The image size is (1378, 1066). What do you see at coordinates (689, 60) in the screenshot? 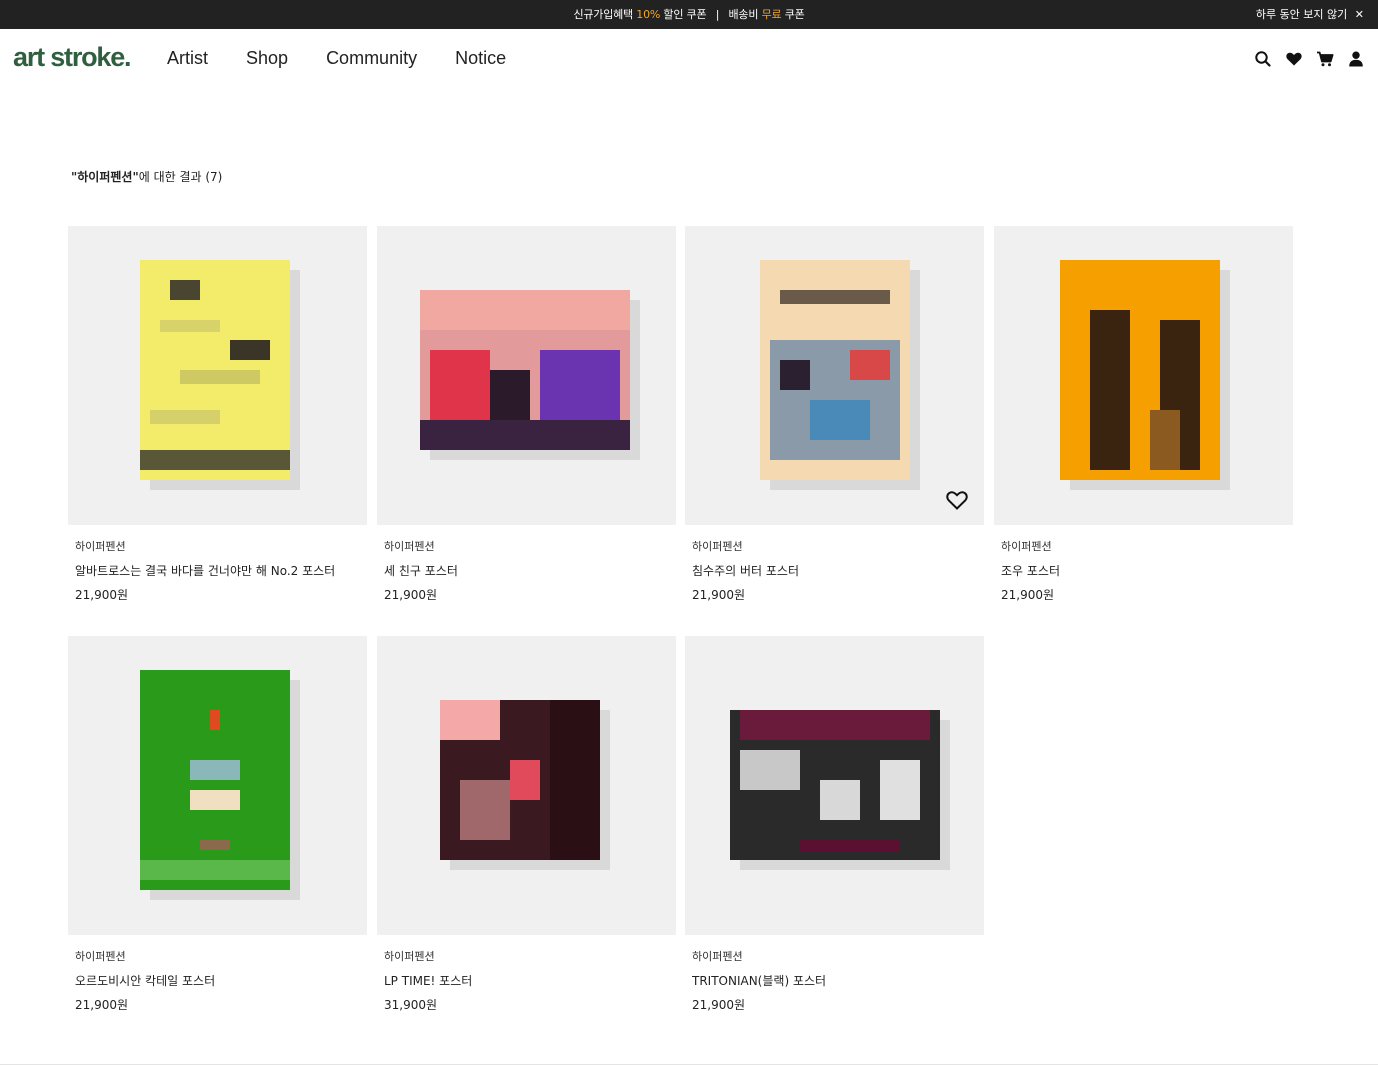
I see `site-header: art stroke. Artist Shop Community Notice` at bounding box center [689, 60].